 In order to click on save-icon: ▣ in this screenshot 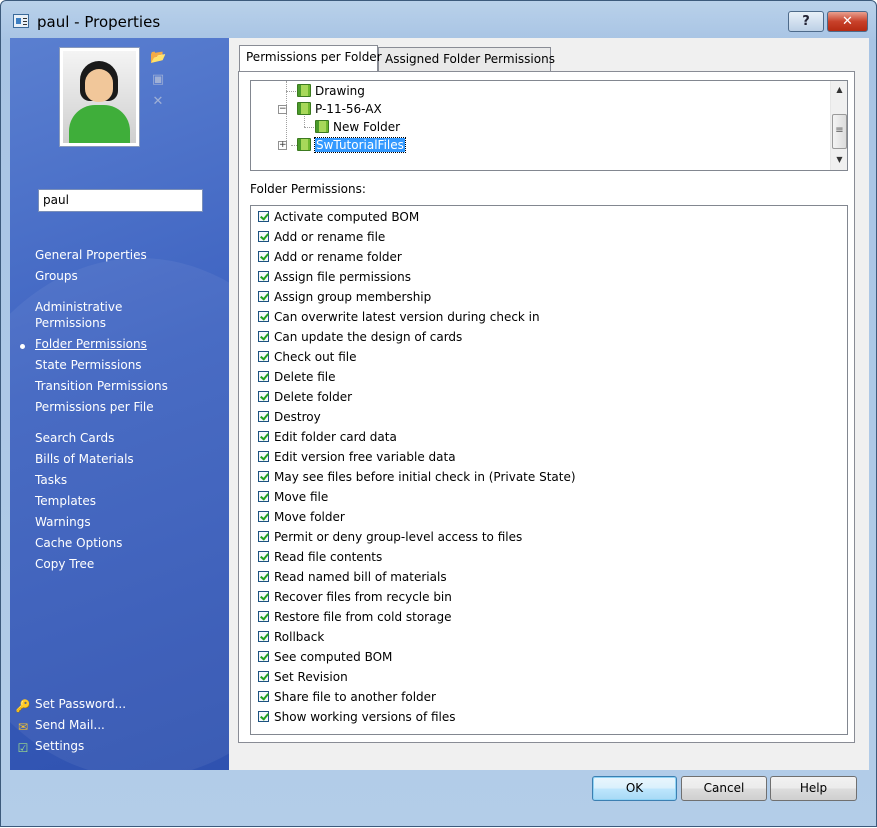, I will do `click(158, 80)`.